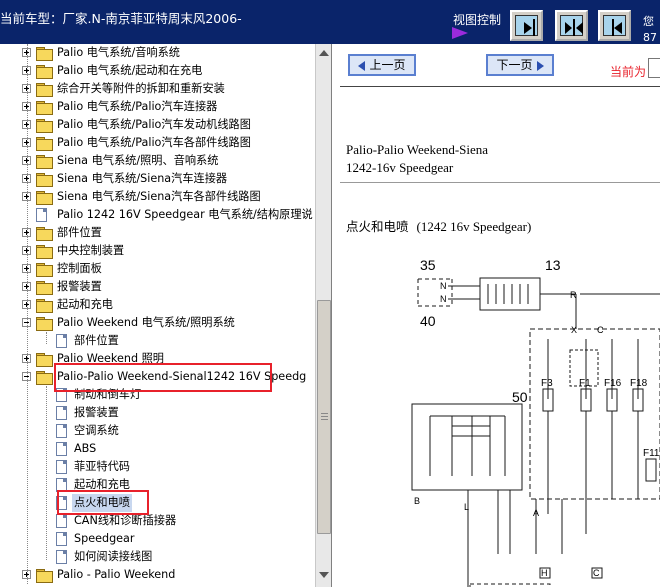 This screenshot has height=587, width=660. Describe the element at coordinates (160, 269) in the screenshot. I see `tree-item: 控制面板` at that location.